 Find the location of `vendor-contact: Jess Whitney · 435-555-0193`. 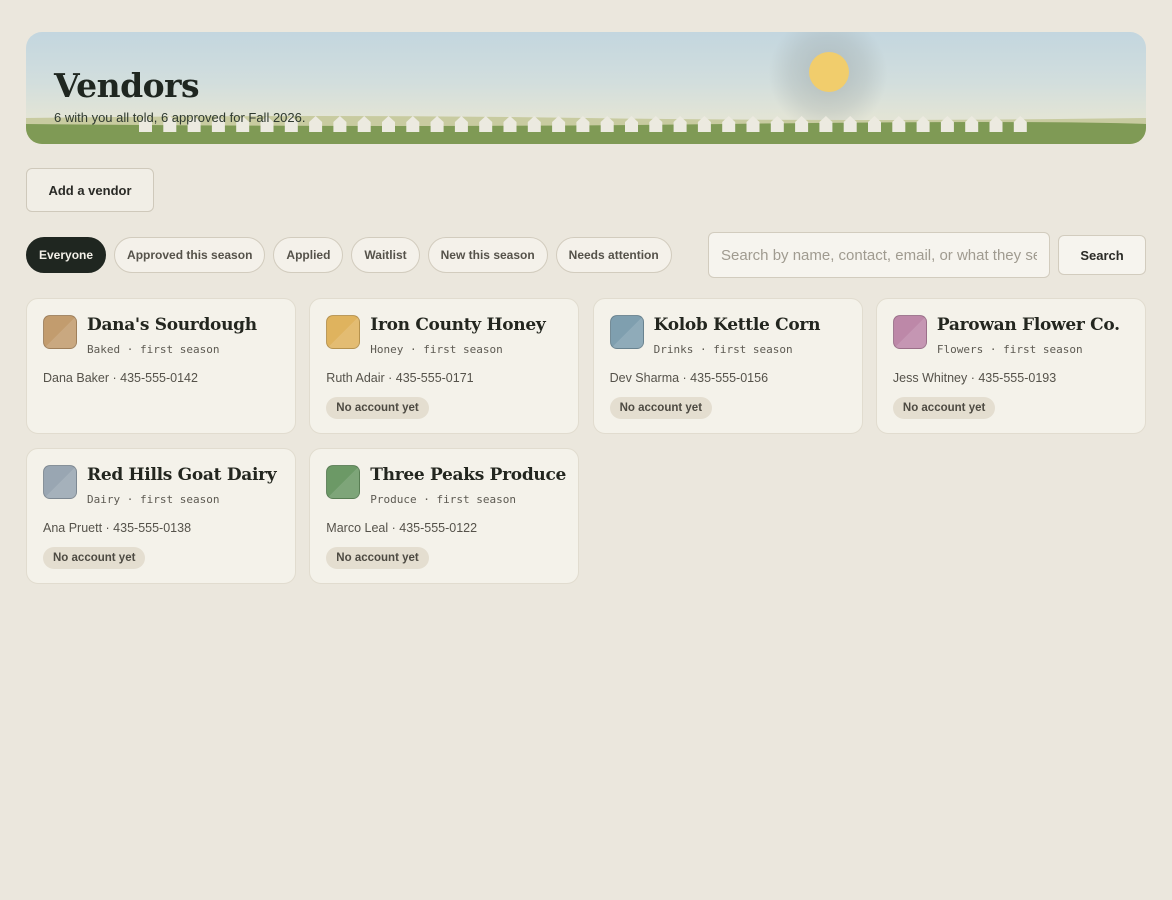

vendor-contact: Jess Whitney · 435-555-0193 is located at coordinates (974, 378).